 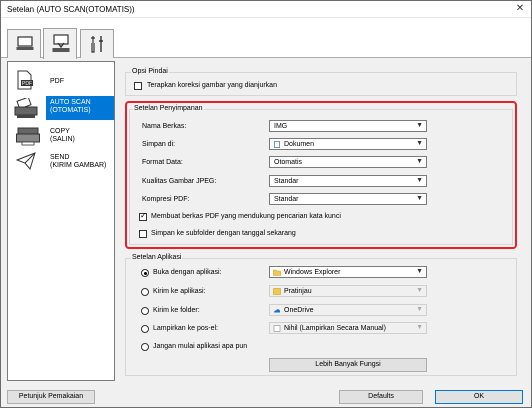 I want to click on window-title: Setelan (AUTO SCAN(OTOMATIS)), so click(x=71, y=9).